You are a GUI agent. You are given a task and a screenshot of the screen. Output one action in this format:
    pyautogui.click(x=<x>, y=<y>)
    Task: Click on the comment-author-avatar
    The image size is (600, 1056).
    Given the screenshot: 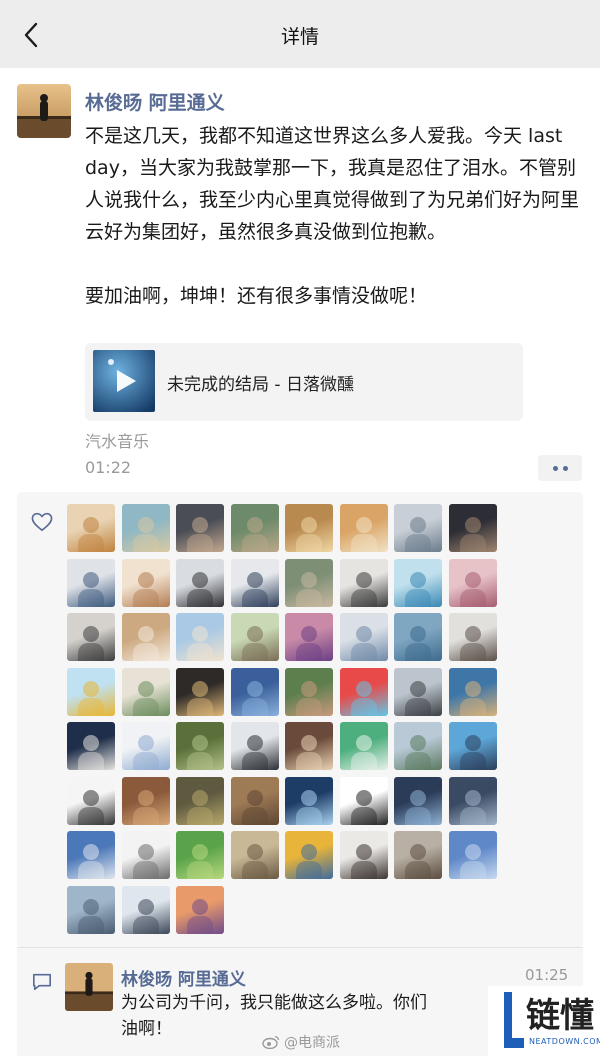 What is the action you would take?
    pyautogui.click(x=89, y=987)
    